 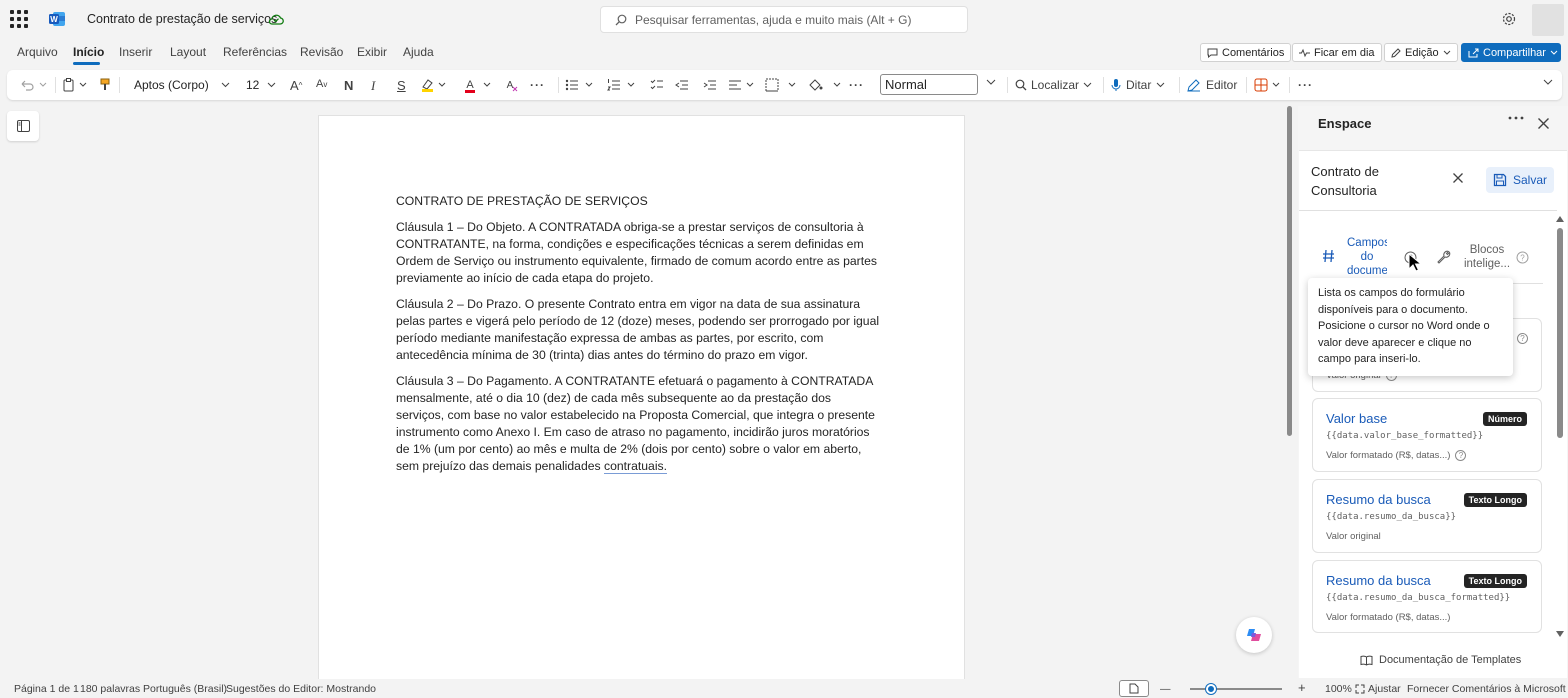 I want to click on more-icon, so click(x=1516, y=118).